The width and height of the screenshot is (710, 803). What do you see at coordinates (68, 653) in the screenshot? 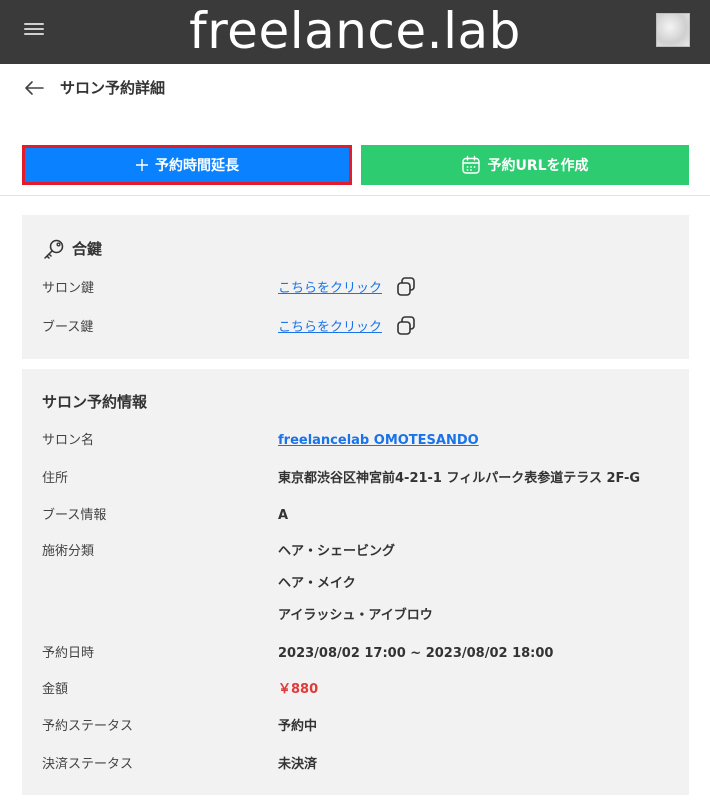
I see `datetime-label: 予約日時` at bounding box center [68, 653].